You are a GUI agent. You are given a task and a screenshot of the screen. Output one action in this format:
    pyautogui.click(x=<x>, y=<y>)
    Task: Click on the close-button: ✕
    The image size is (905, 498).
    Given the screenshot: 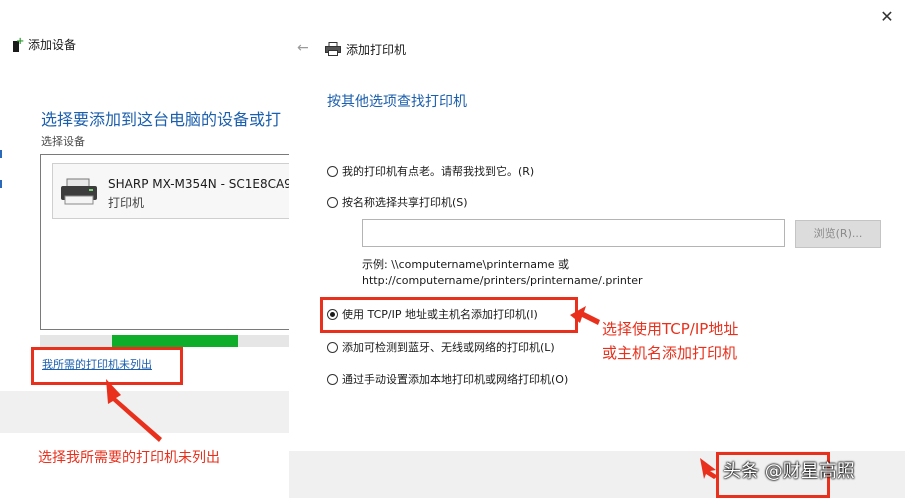 What is the action you would take?
    pyautogui.click(x=887, y=17)
    